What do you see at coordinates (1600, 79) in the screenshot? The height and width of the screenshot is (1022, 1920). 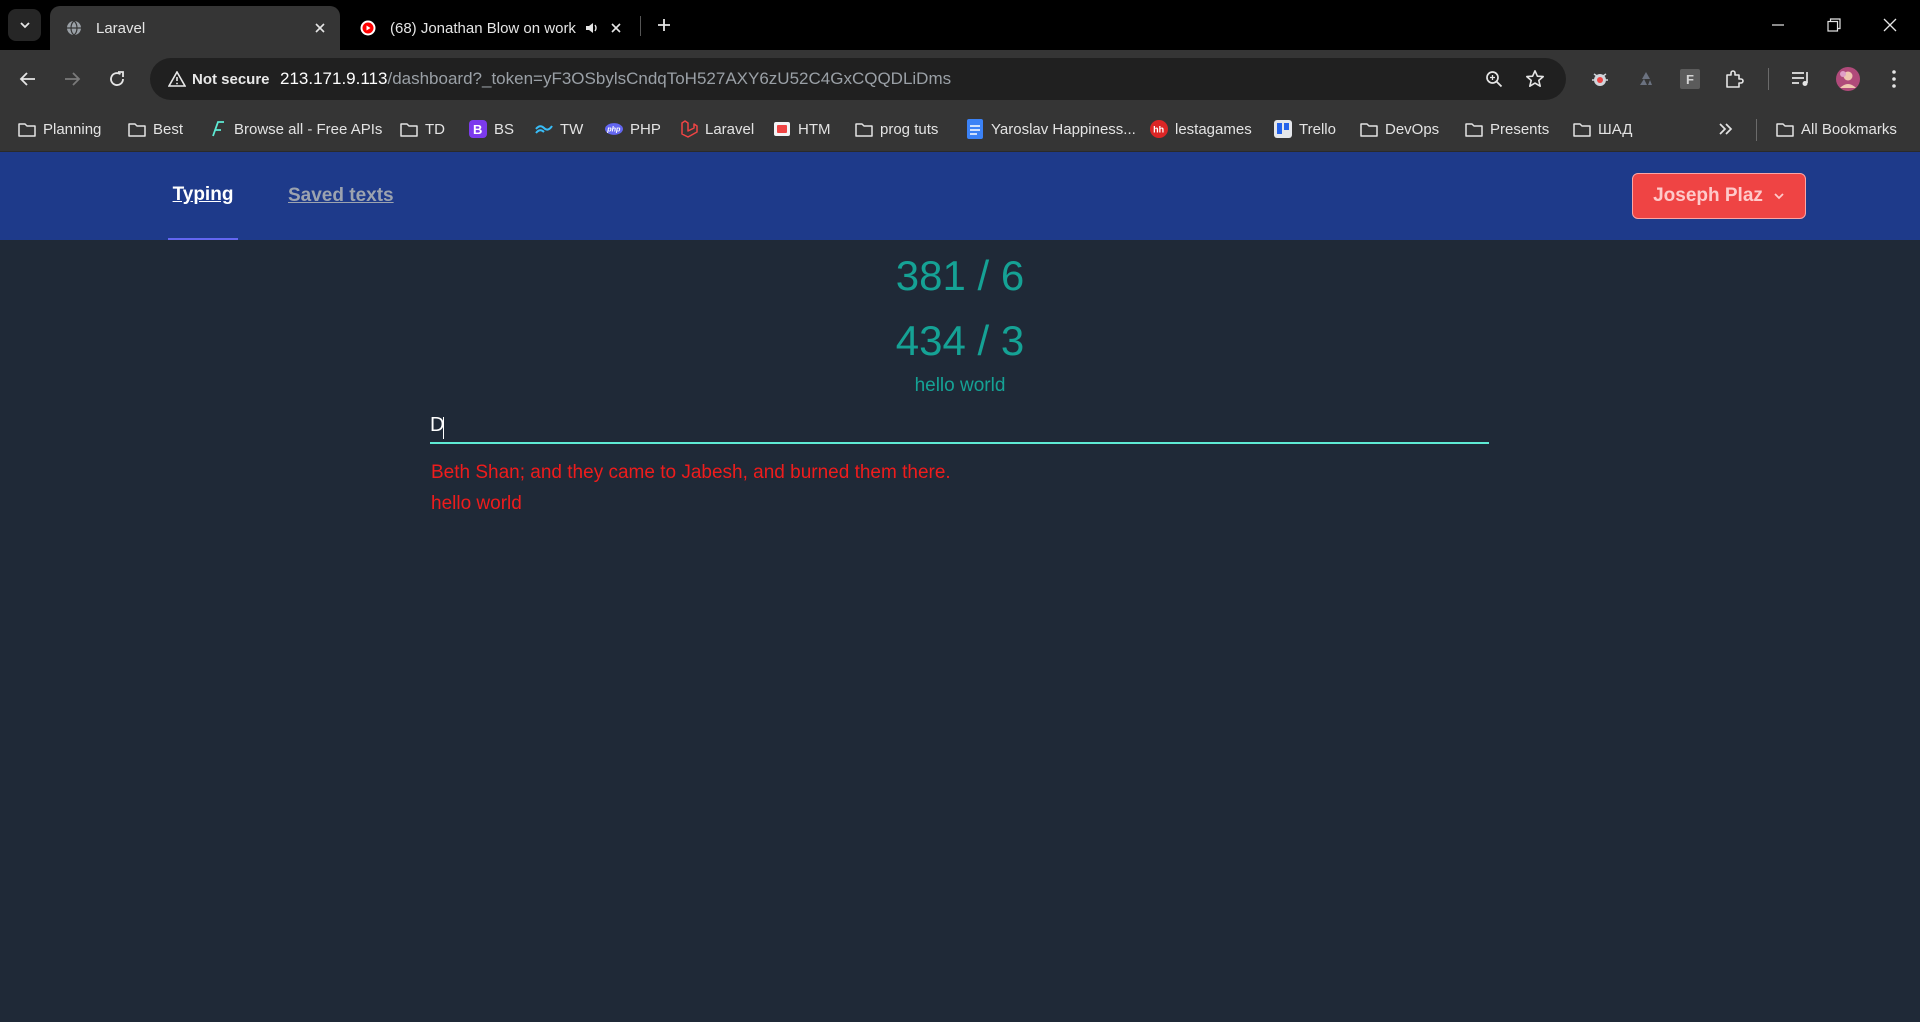 I see `extension-bug-icon` at bounding box center [1600, 79].